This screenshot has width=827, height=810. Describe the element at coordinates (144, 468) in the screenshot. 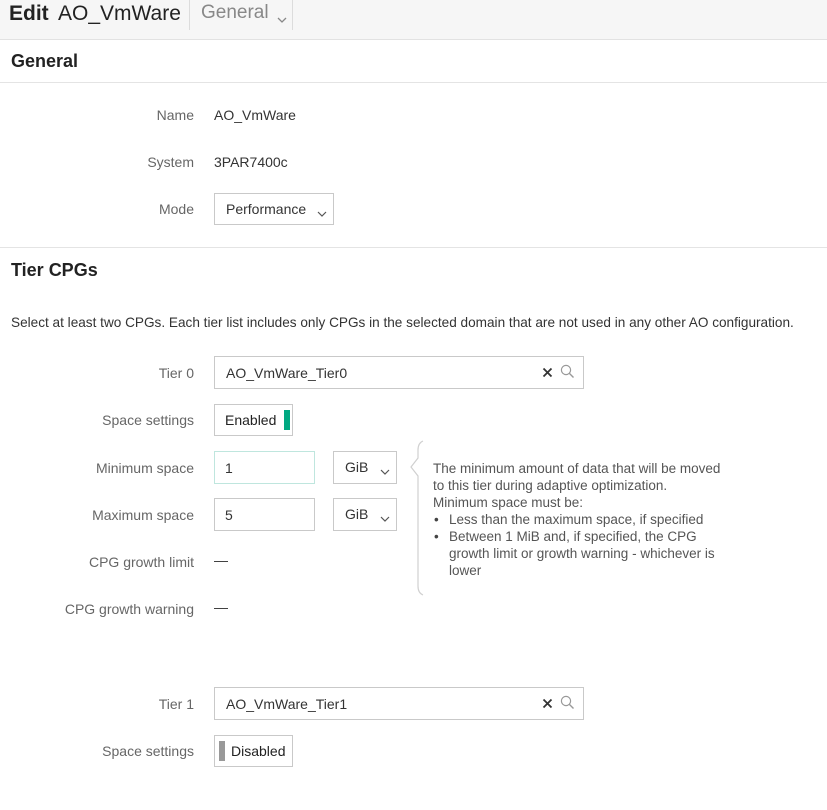

I see `min-space-label: Minimum space` at that location.